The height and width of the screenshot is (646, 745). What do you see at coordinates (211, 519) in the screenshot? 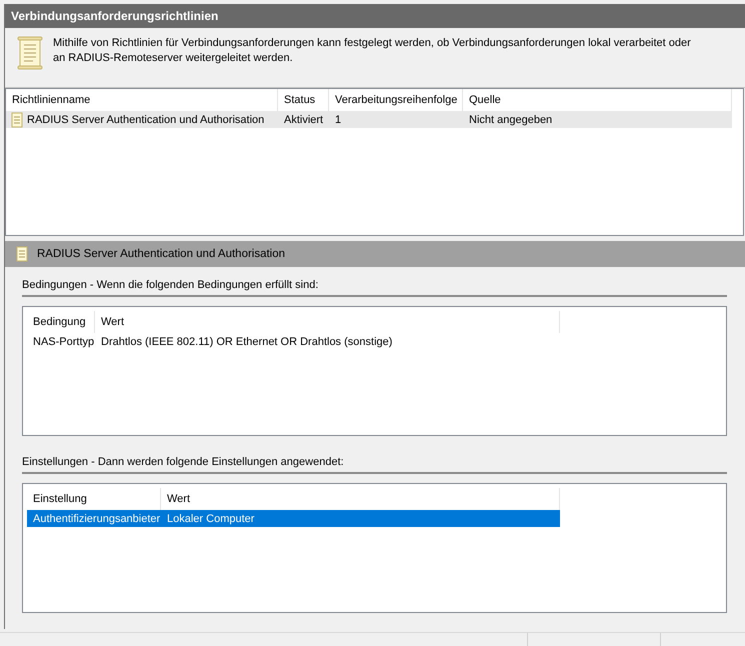
I see `table-cell-text: Lokaler Computer` at bounding box center [211, 519].